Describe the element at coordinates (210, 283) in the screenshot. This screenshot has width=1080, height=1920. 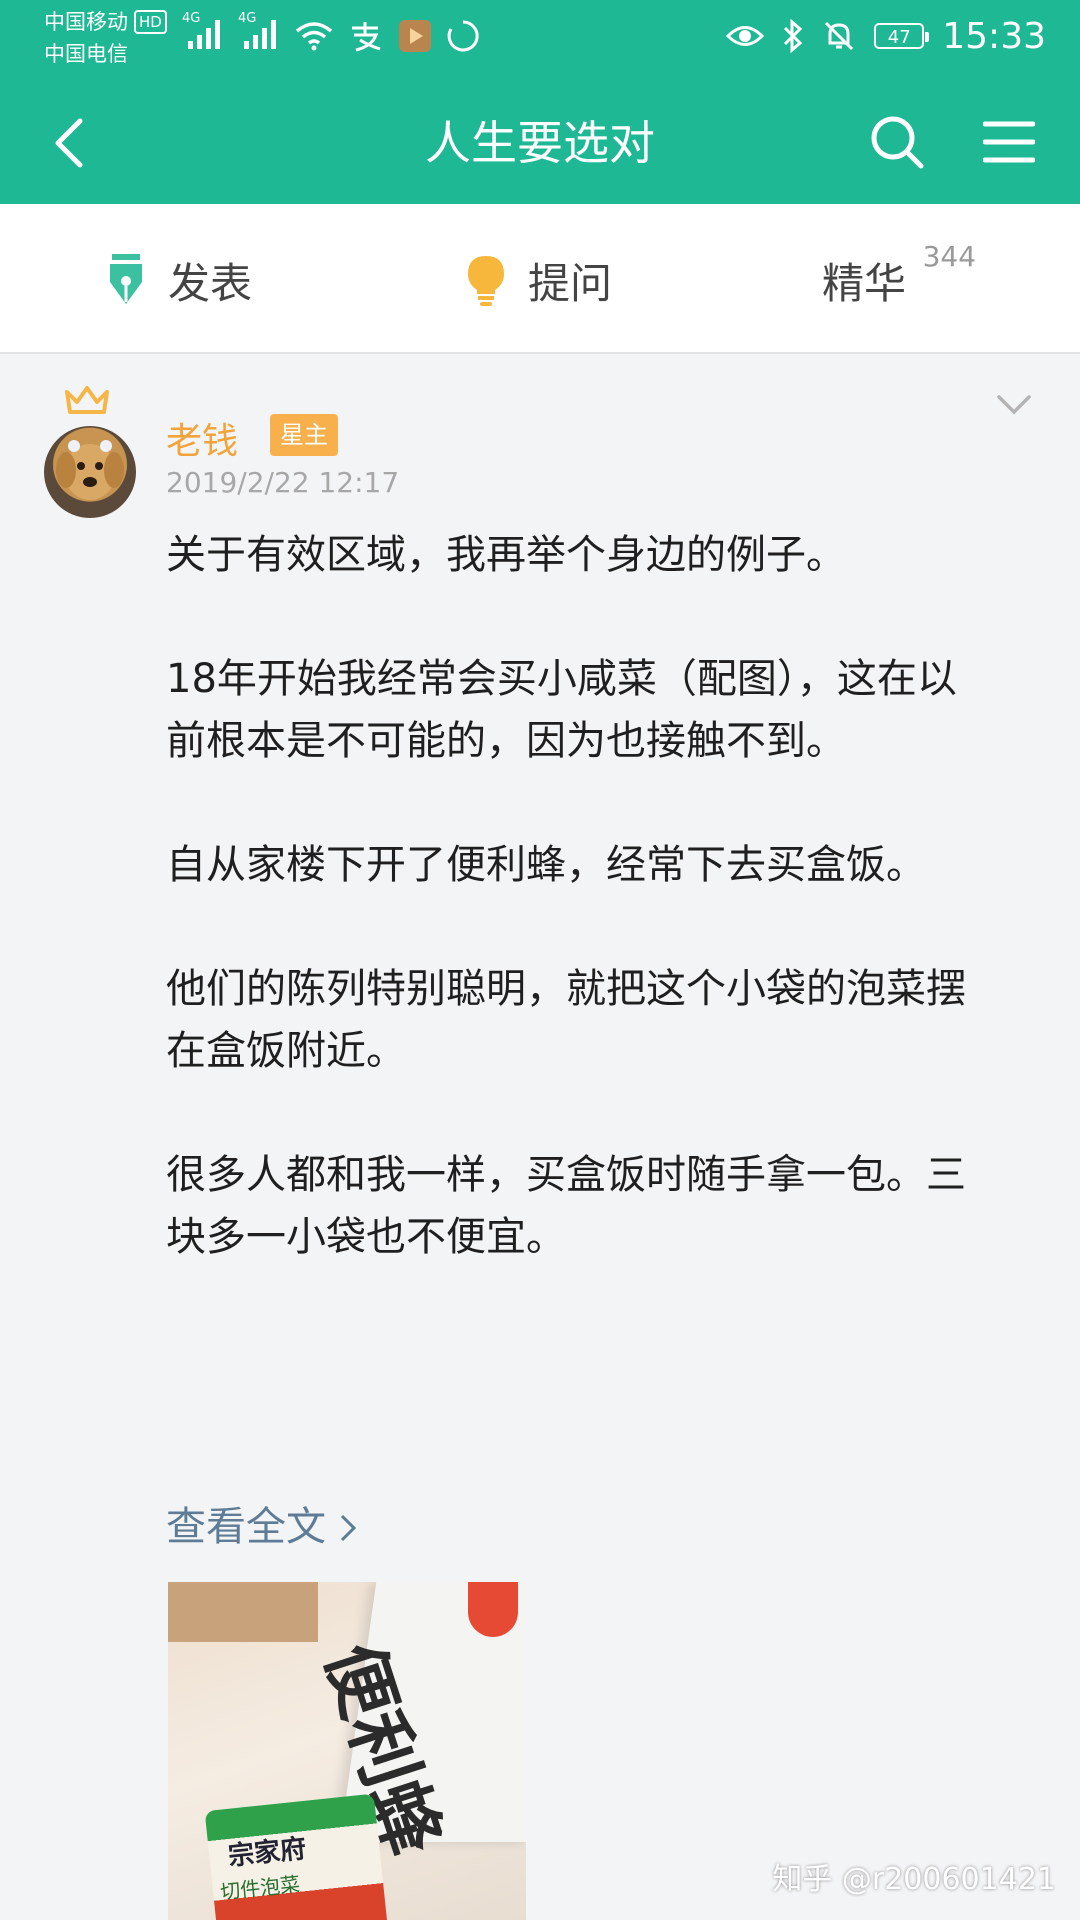
I see `tab-publish-label: 发表` at that location.